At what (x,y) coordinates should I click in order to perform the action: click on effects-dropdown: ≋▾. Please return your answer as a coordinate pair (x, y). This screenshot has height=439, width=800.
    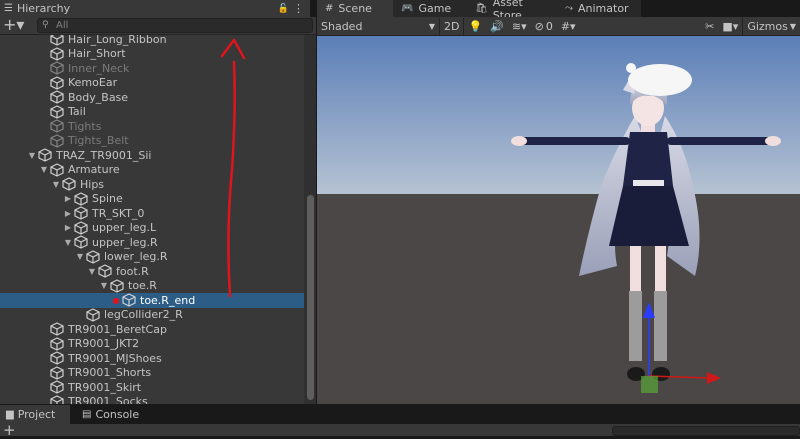
    Looking at the image, I should click on (519, 26).